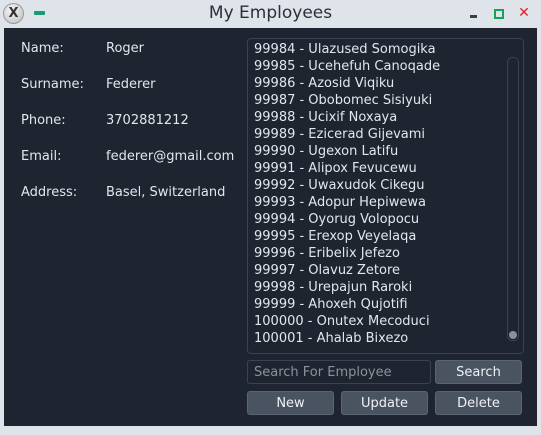  Describe the element at coordinates (474, 13) in the screenshot. I see `minimize-icon` at that location.